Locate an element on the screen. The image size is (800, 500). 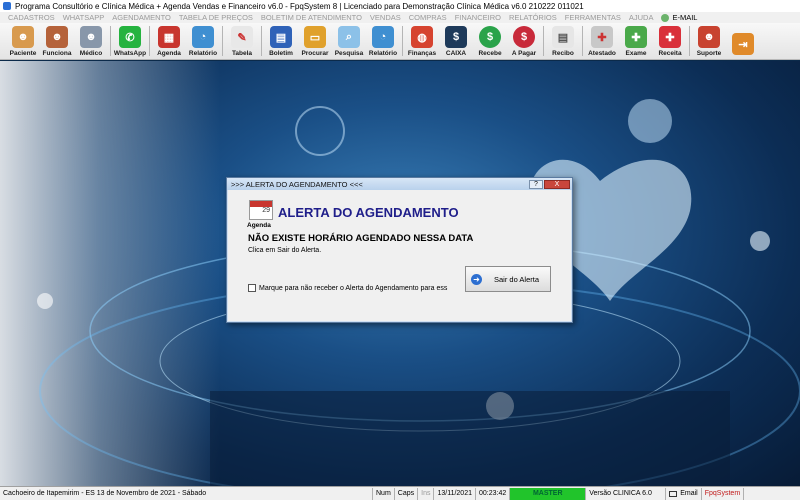
close-button: X is located at coordinates (557, 184).